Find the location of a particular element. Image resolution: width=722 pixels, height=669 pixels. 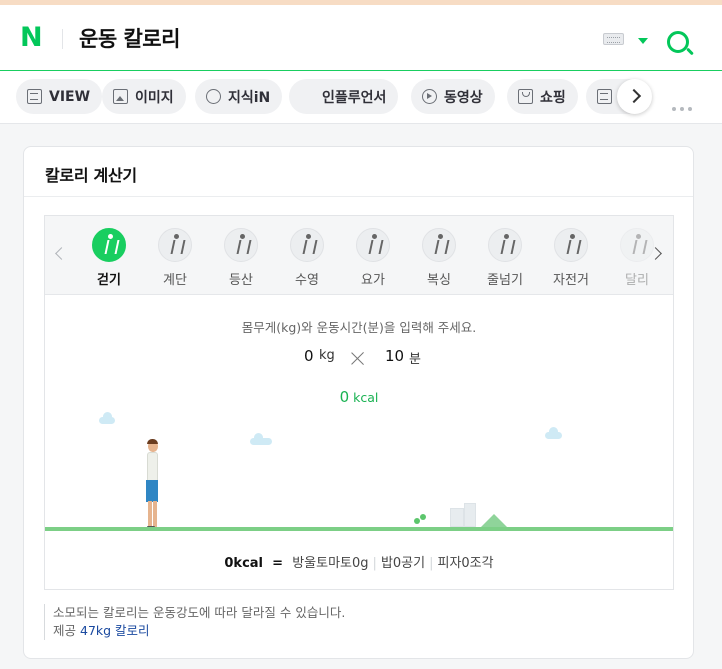

intensity-note: 소모되는 칼로리는 운동강도에 따라 달라질 수 있습니다. is located at coordinates (199, 612).